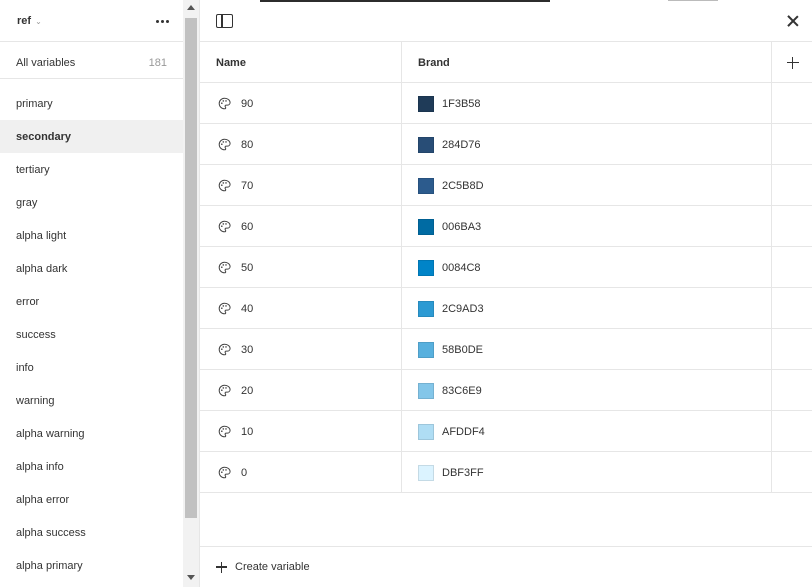  I want to click on chevron-down-icon: ⌄, so click(38, 21).